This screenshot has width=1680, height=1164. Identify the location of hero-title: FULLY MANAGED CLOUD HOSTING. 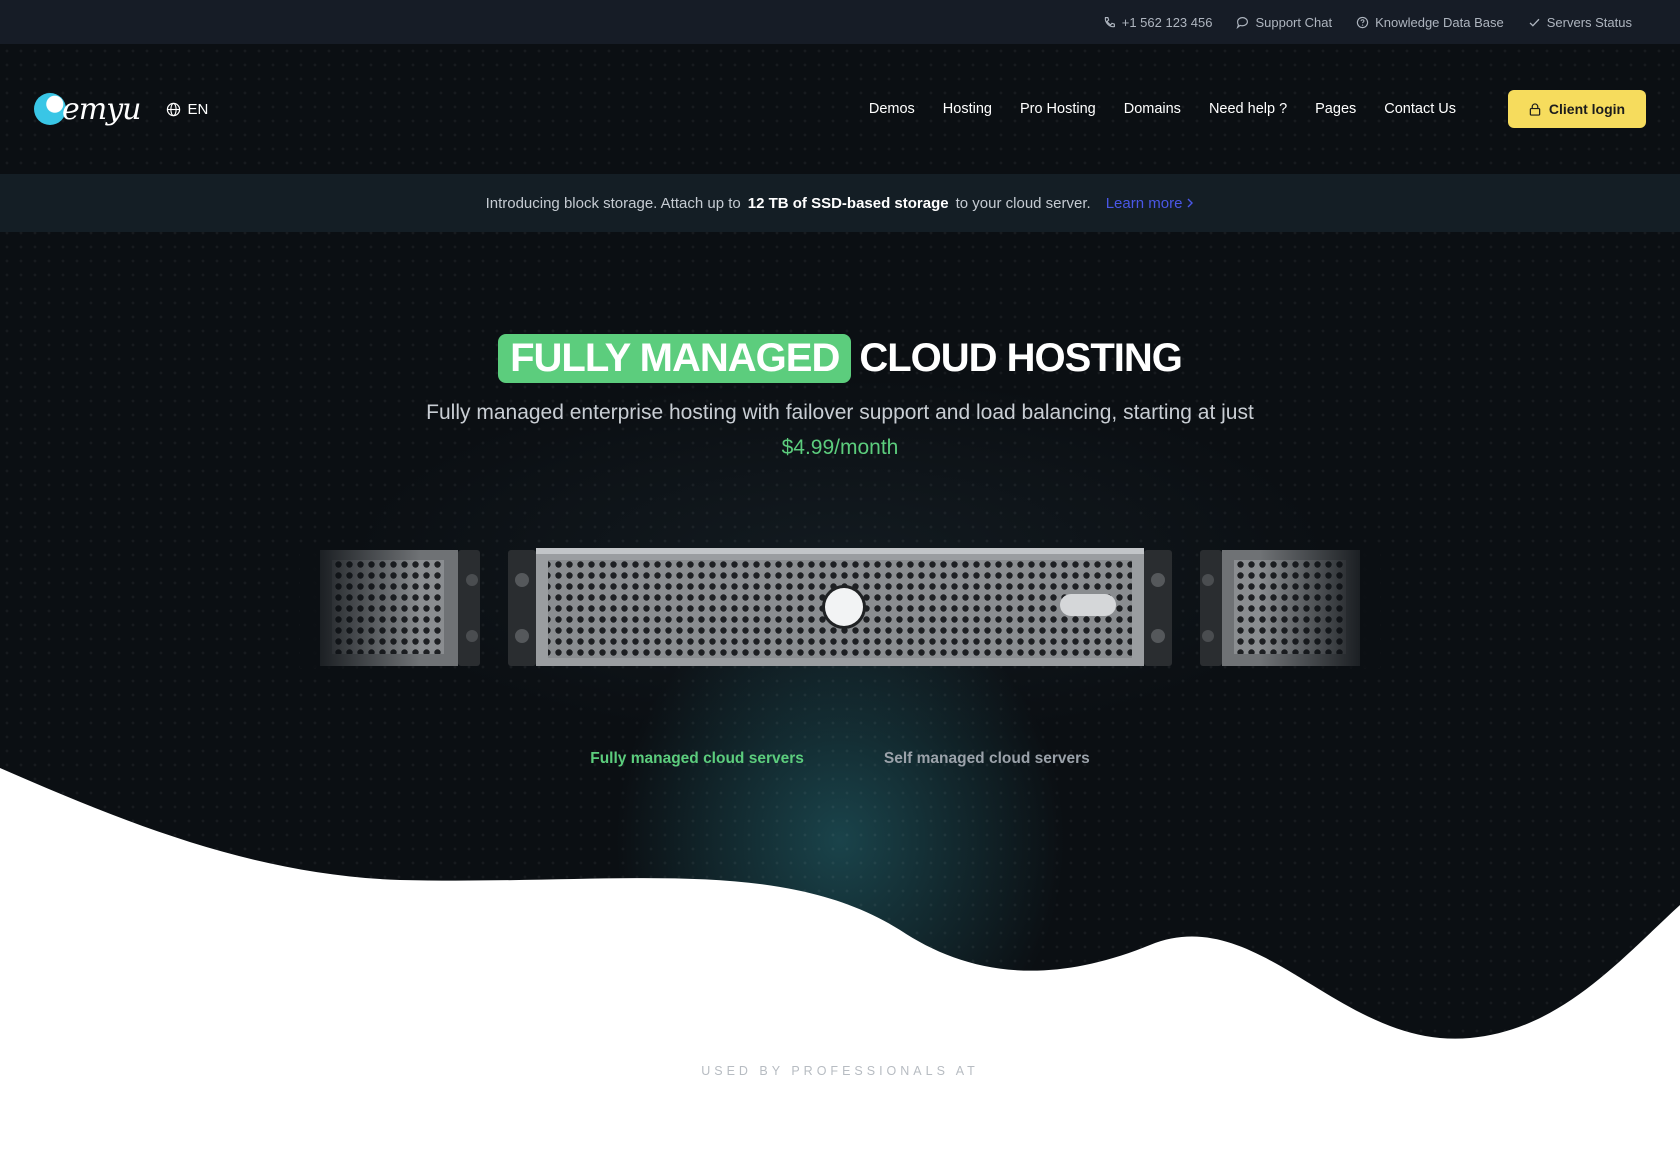
(840, 358).